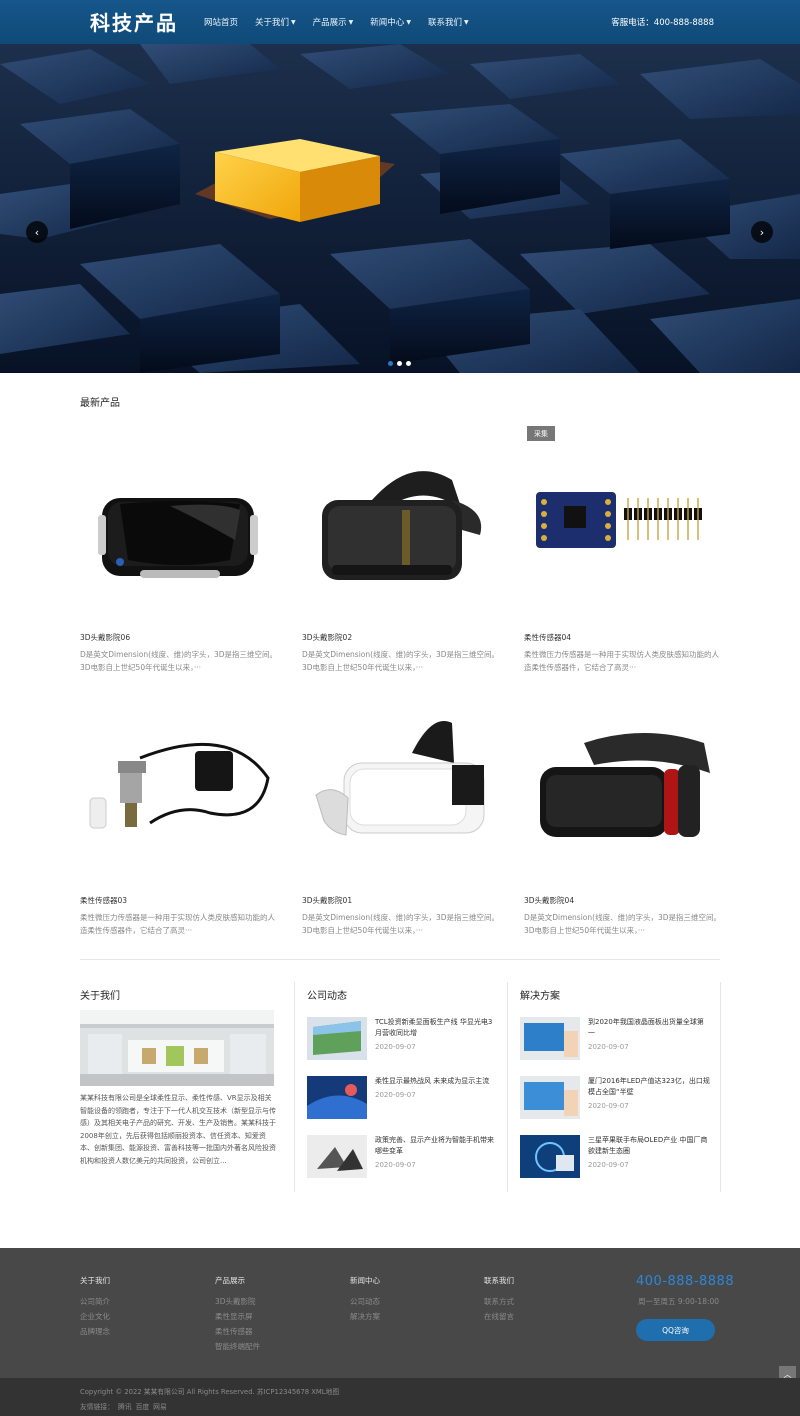  Describe the element at coordinates (95, 1316) in the screenshot. I see `footer-link: 企业文化` at that location.